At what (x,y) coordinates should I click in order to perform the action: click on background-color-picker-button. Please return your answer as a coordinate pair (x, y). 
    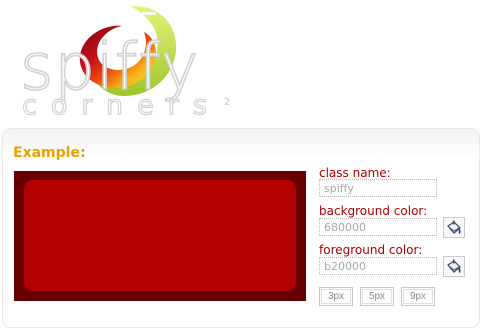
    Looking at the image, I should click on (454, 227).